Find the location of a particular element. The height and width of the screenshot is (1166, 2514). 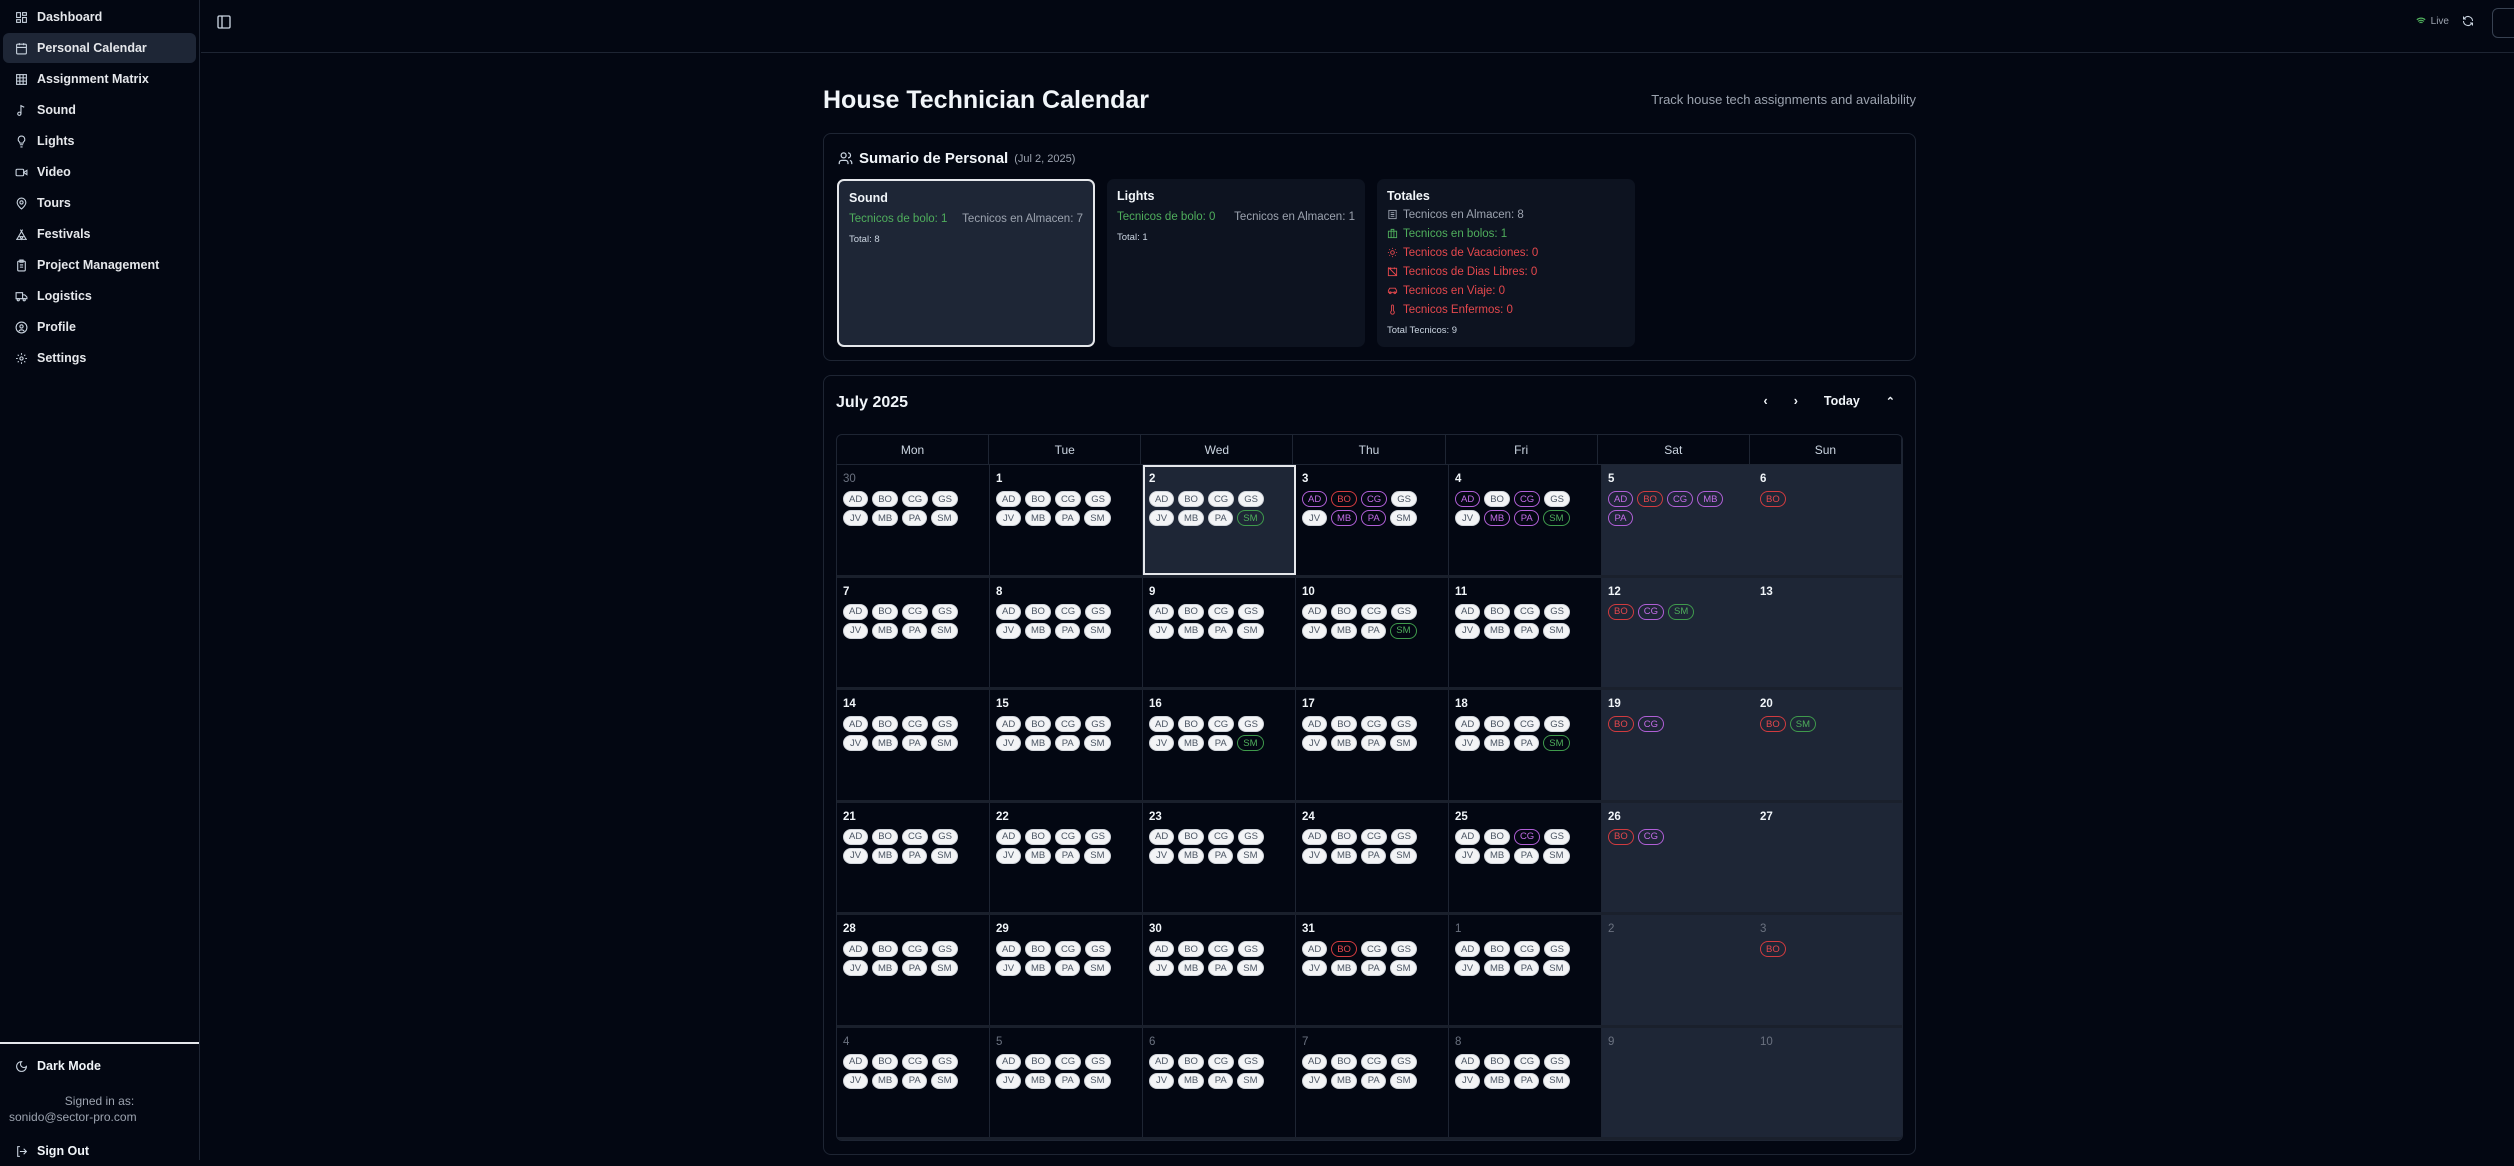

day-cell: 28 AD BO CG GS JV MB PA SM is located at coordinates (913, 970).